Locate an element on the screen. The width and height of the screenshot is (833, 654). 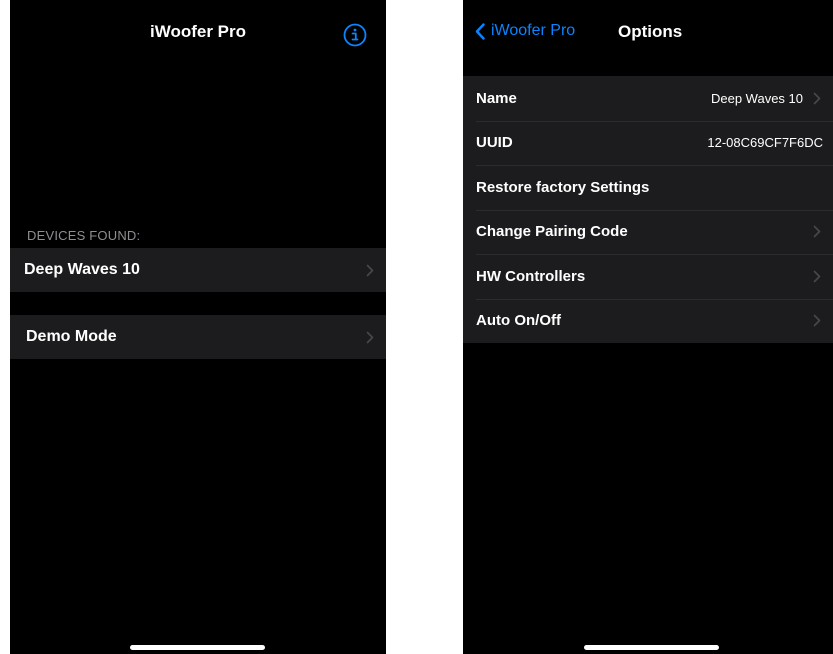
demo-mode-row: Demo Mode is located at coordinates (198, 337).